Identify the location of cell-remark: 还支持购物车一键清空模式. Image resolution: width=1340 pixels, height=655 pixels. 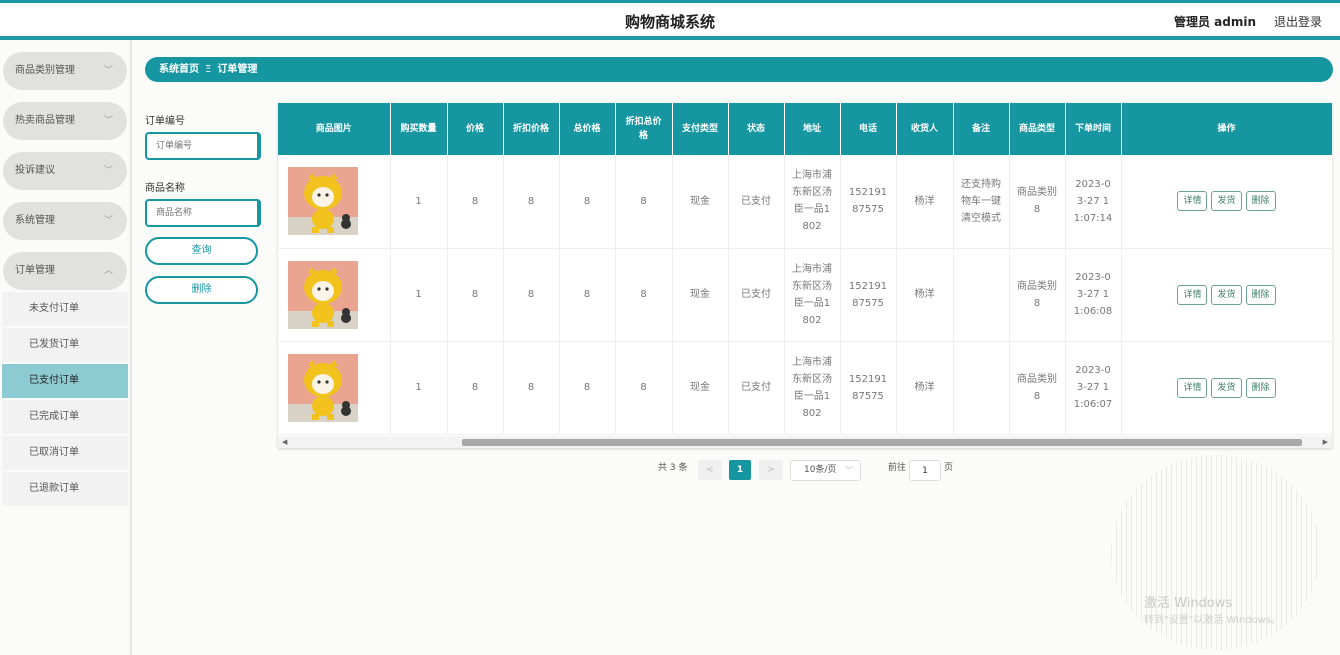
(981, 202).